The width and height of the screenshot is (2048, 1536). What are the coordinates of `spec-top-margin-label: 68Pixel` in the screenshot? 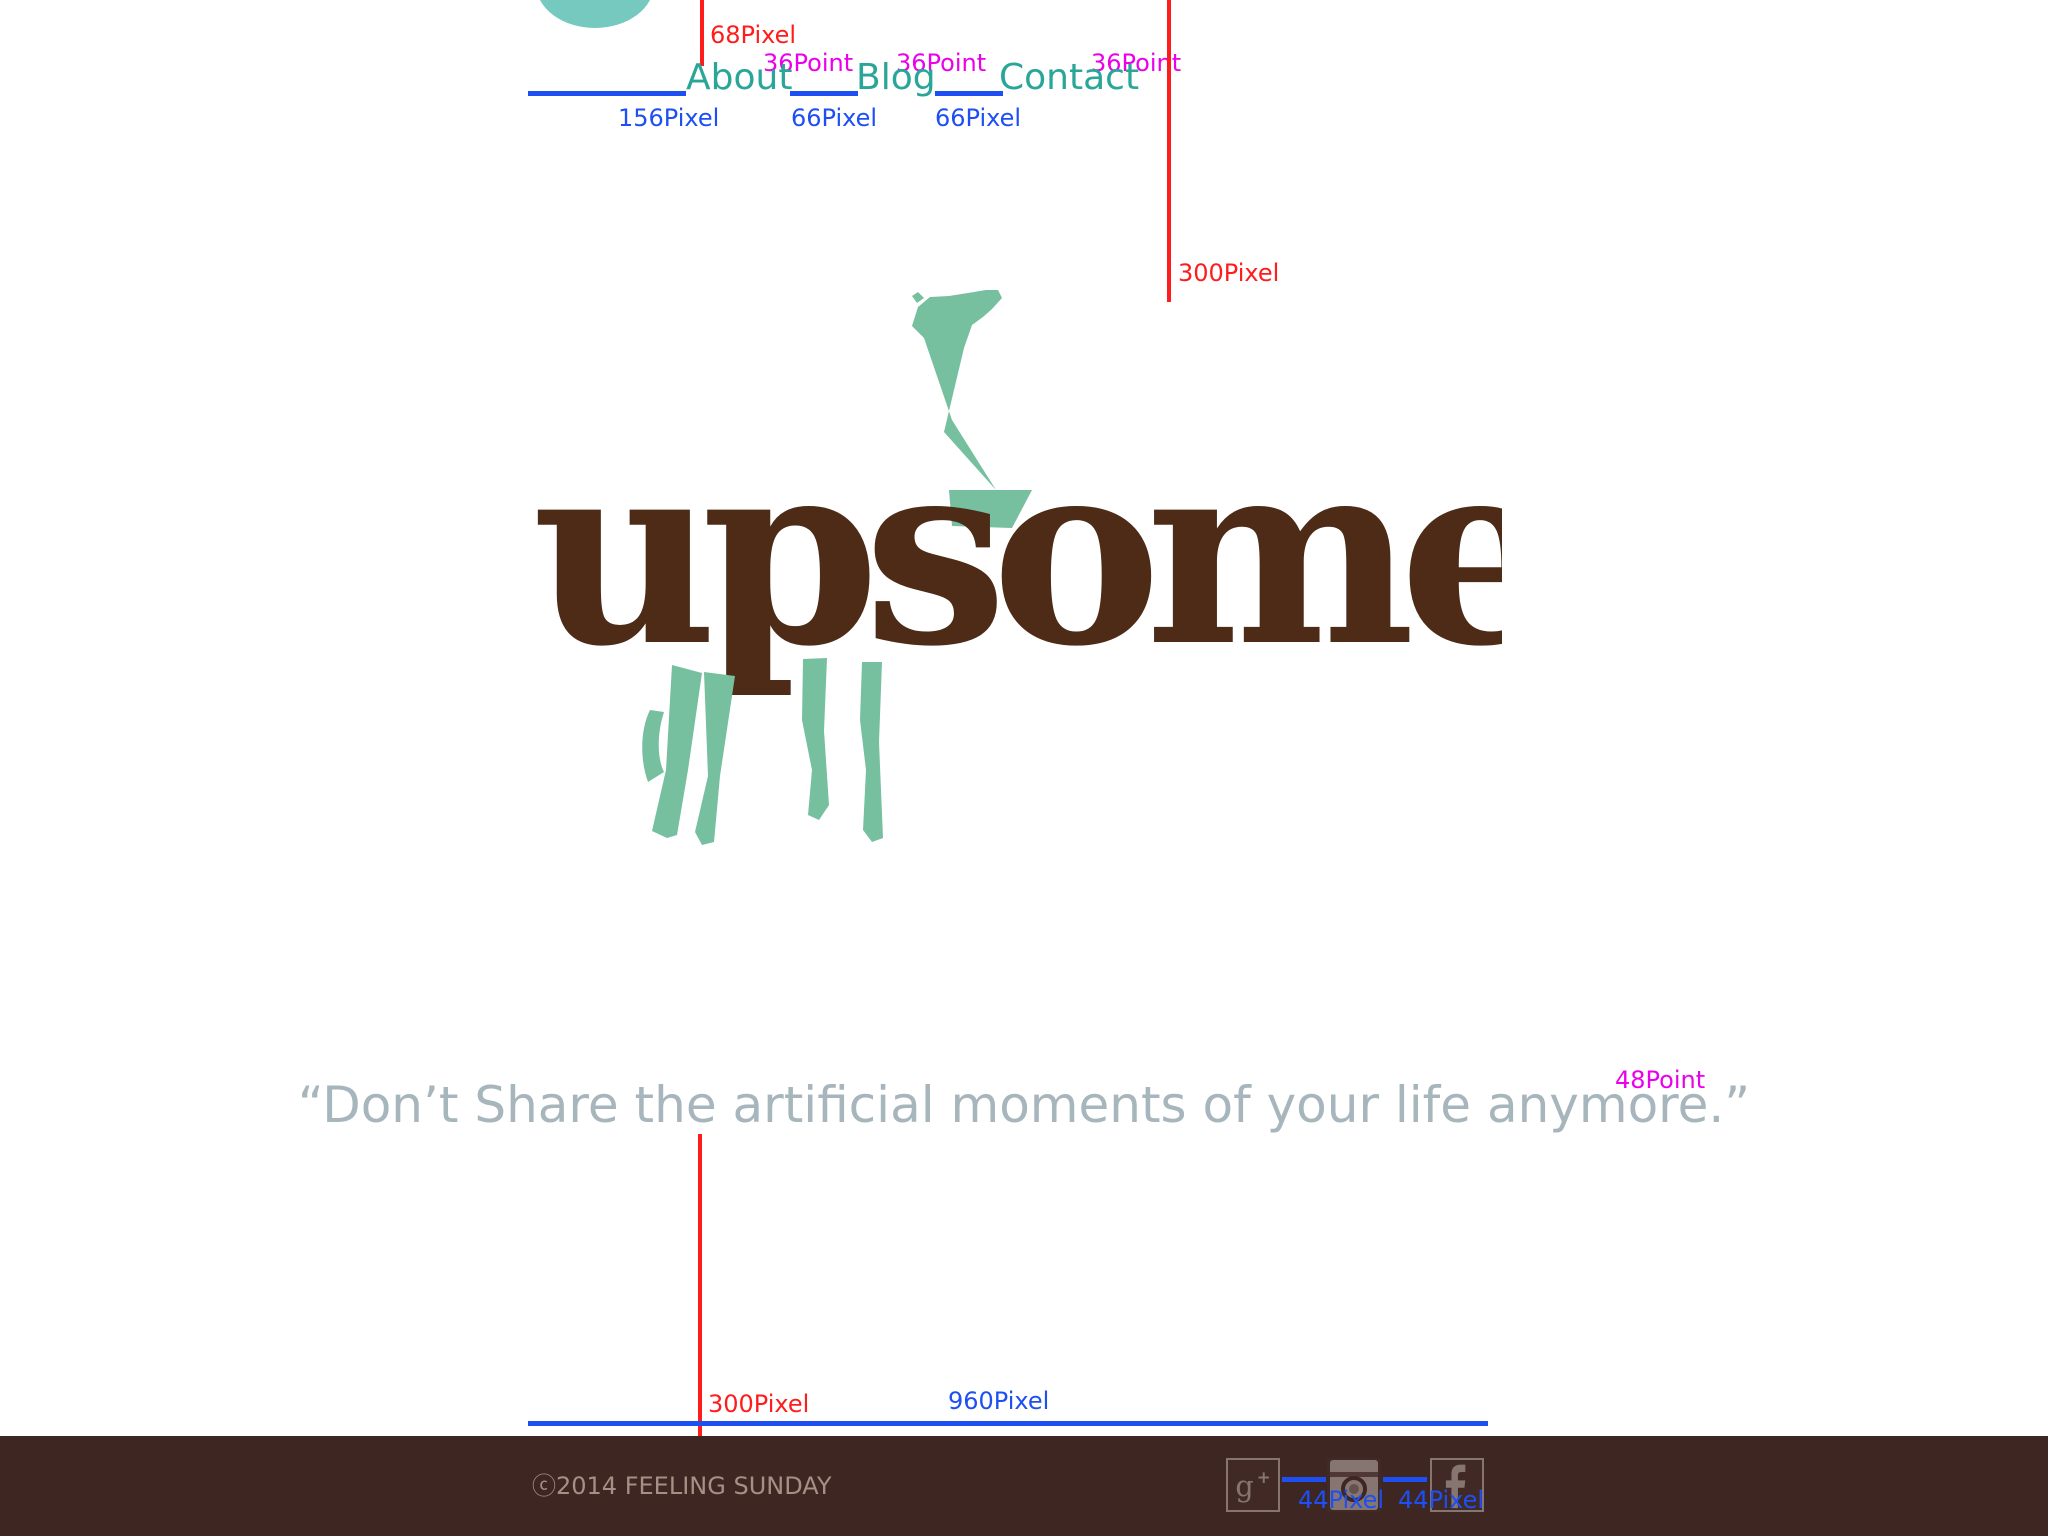 It's located at (753, 35).